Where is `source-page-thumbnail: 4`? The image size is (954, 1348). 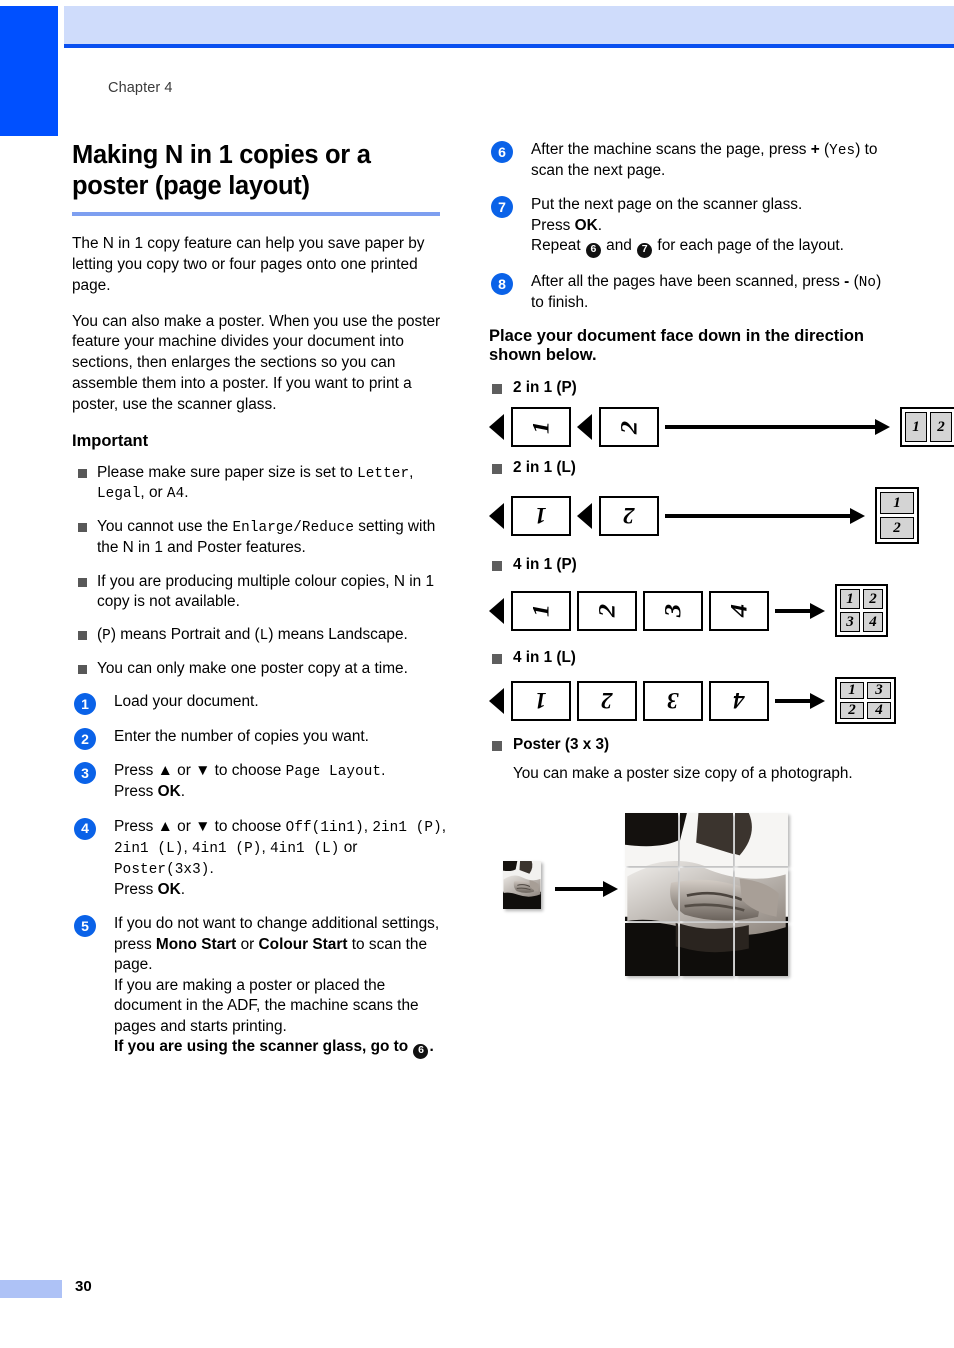
source-page-thumbnail: 4 is located at coordinates (739, 610).